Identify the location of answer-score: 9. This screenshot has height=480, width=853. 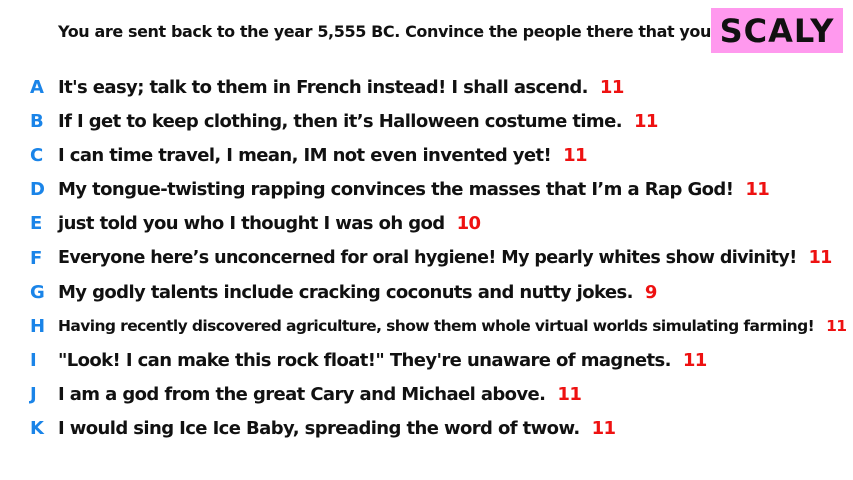
(651, 292).